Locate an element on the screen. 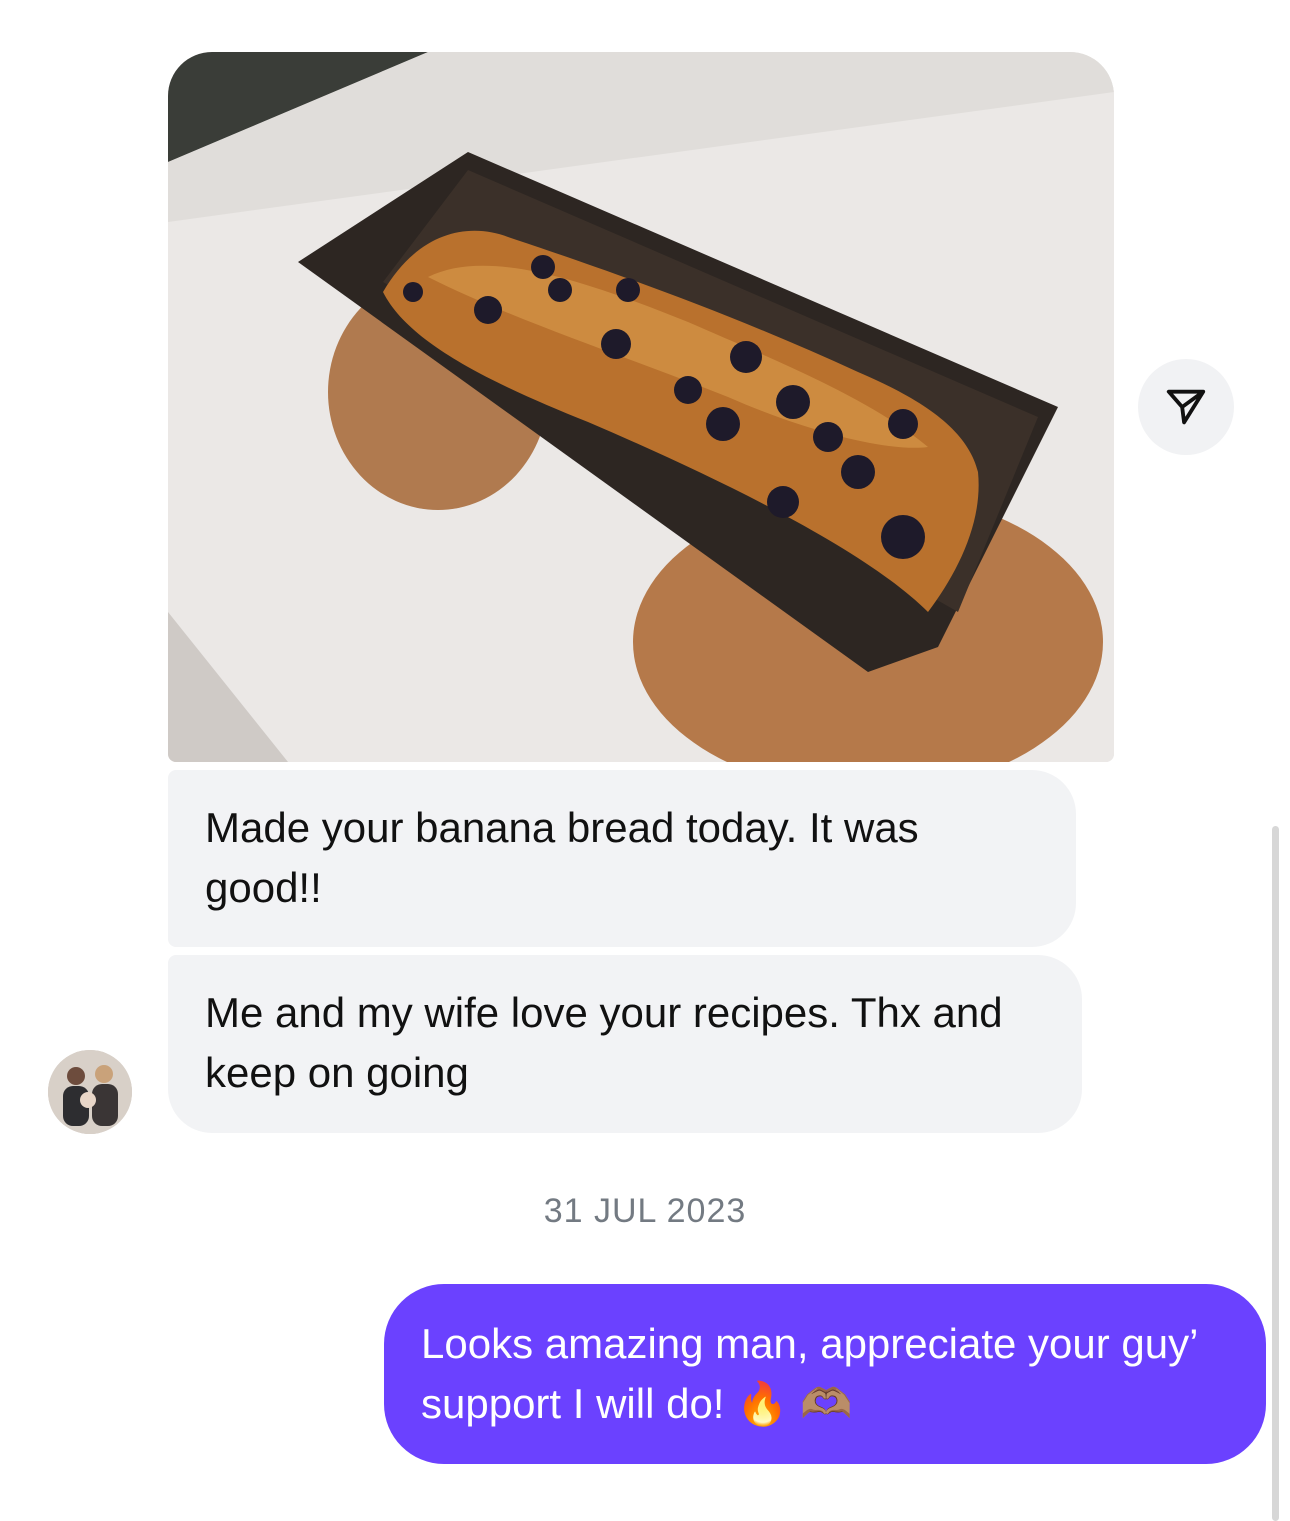  sender-avatar is located at coordinates (90, 1092).